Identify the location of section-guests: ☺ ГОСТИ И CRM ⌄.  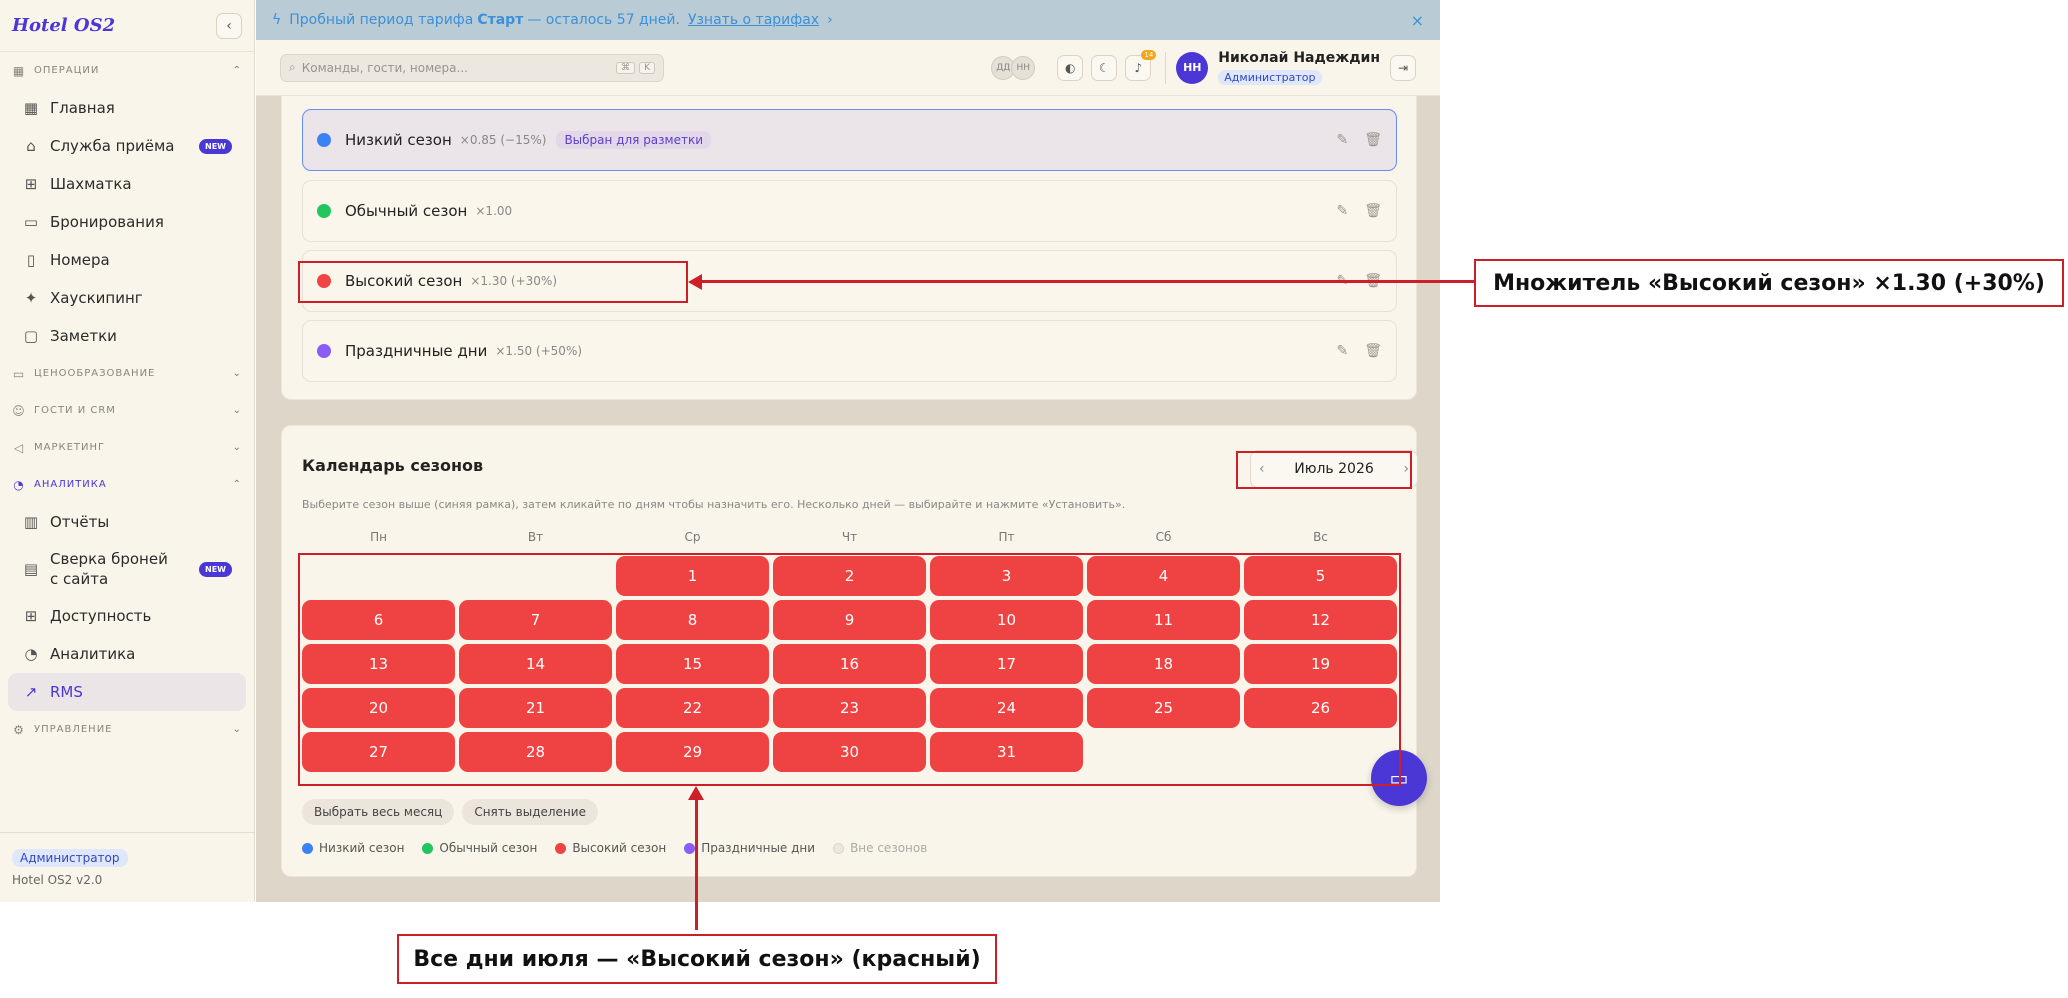
(127, 410).